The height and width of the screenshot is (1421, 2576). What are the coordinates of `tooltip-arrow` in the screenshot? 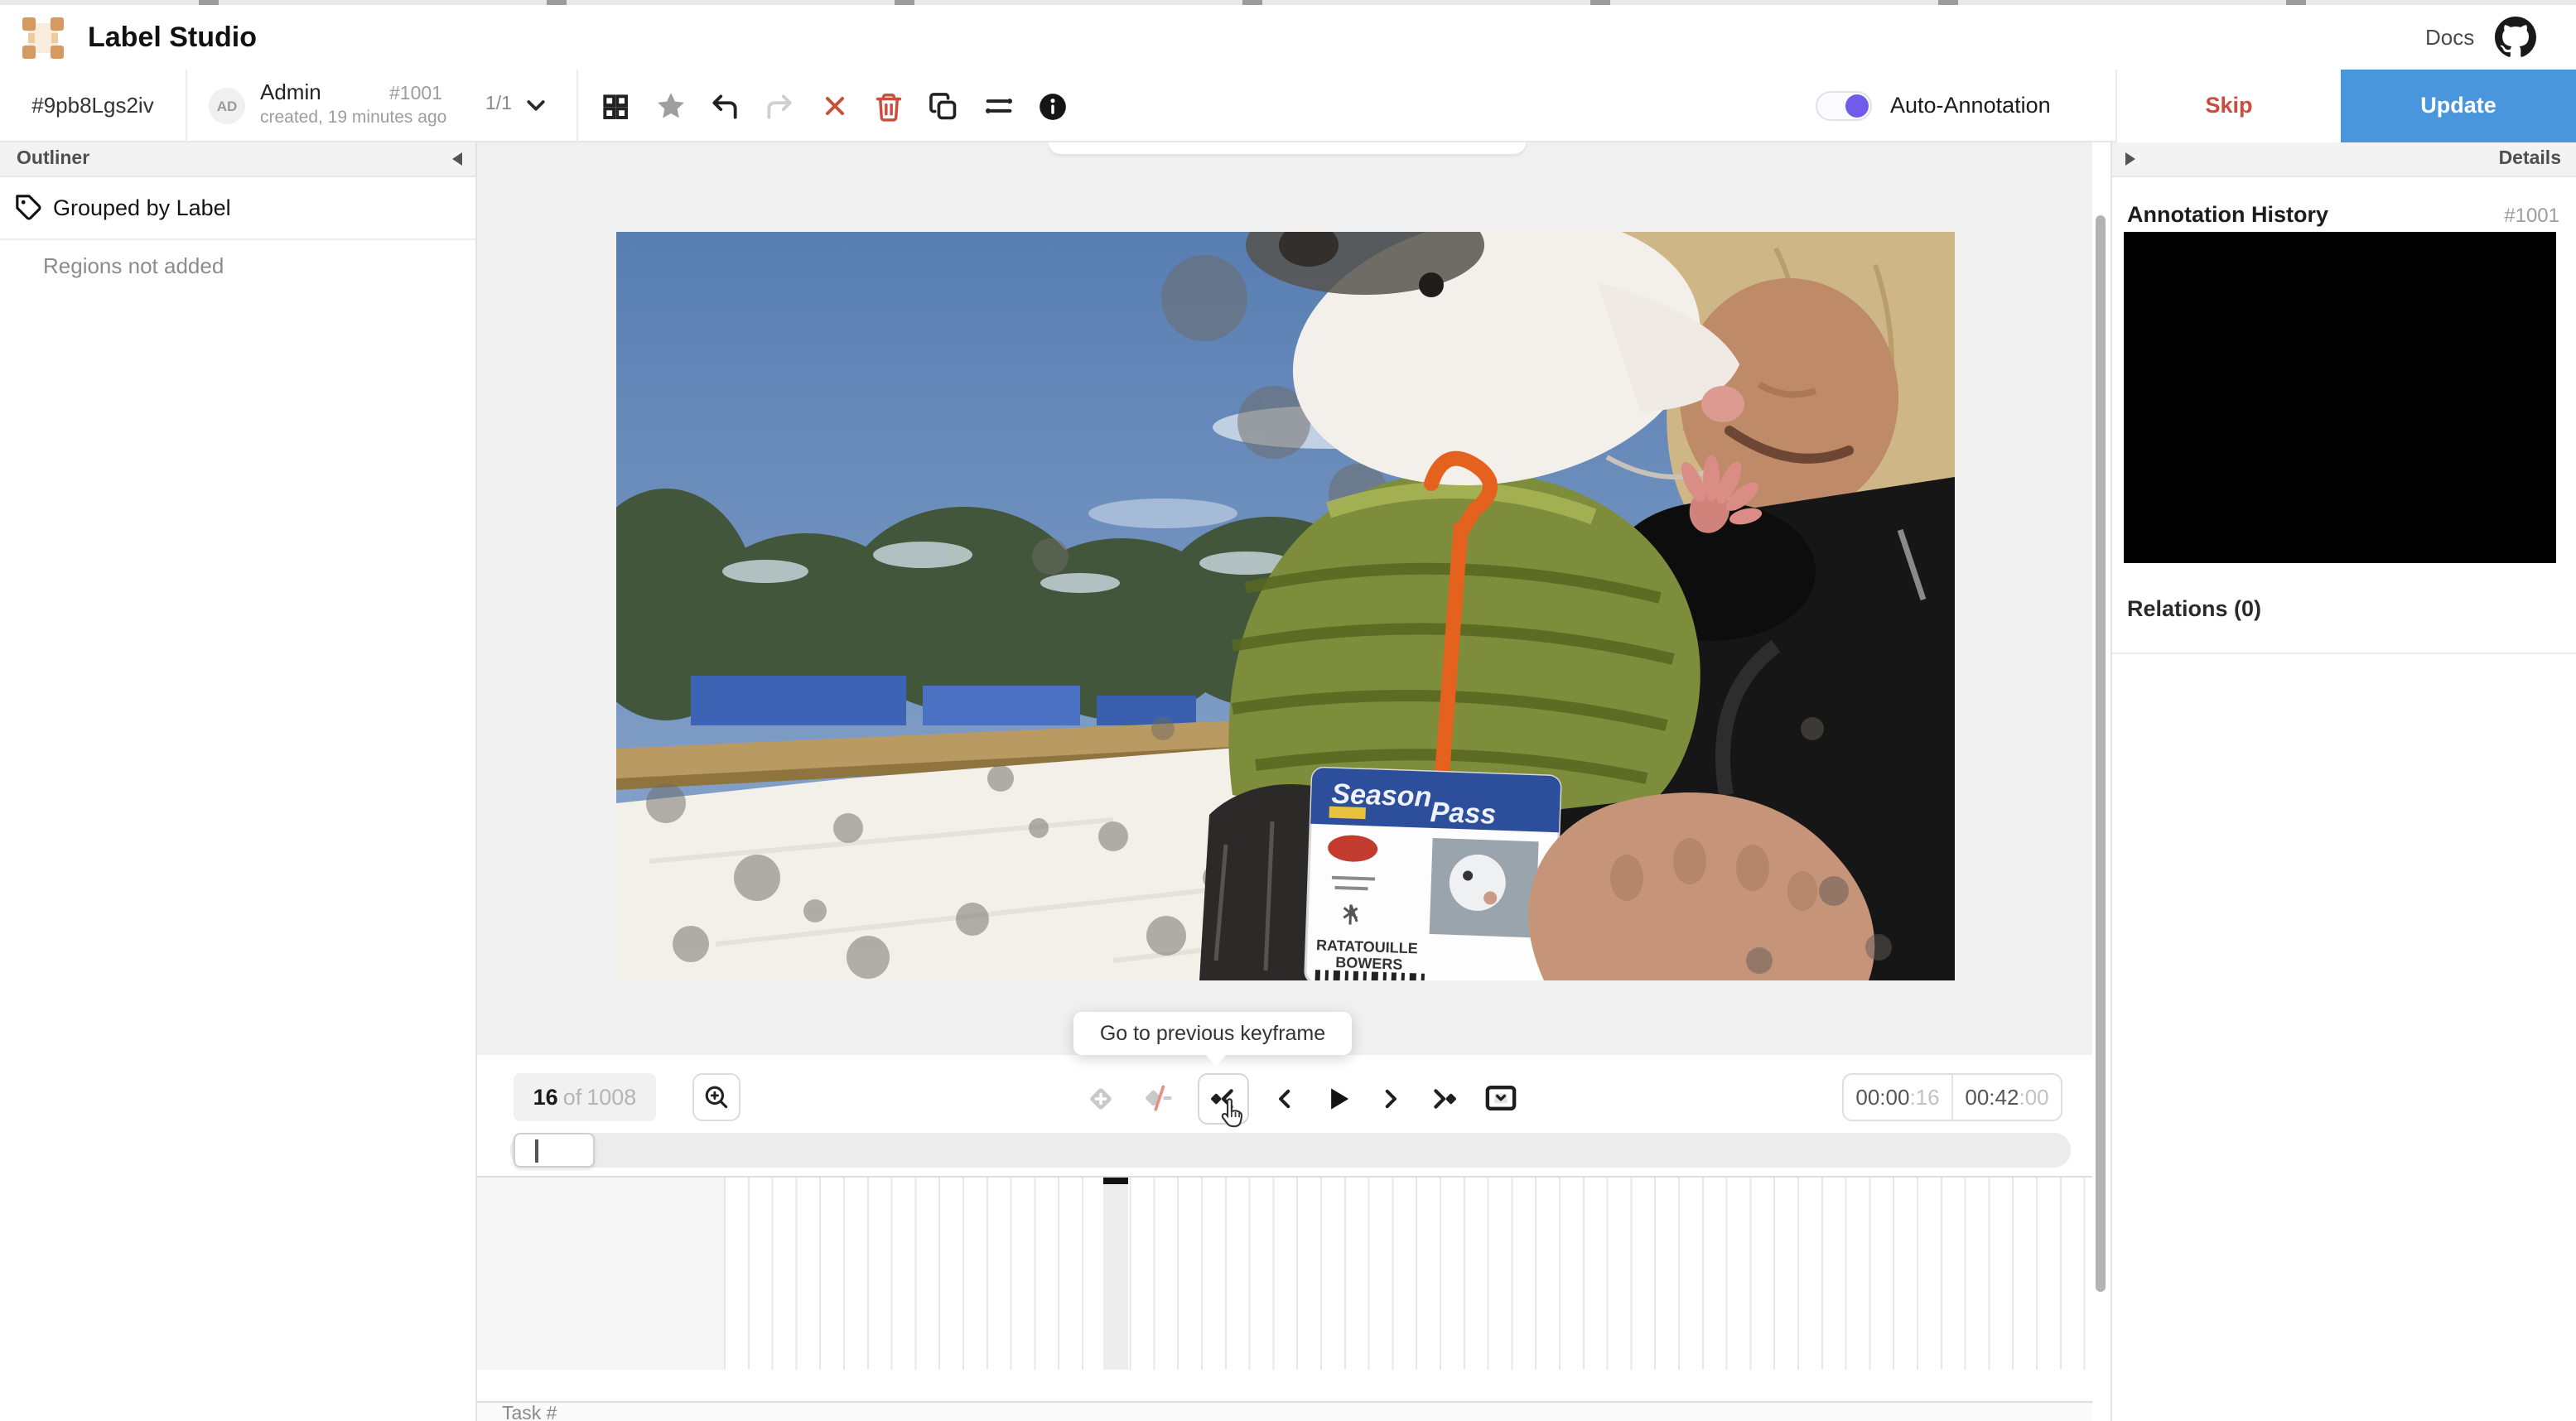 It's located at (1216, 1061).